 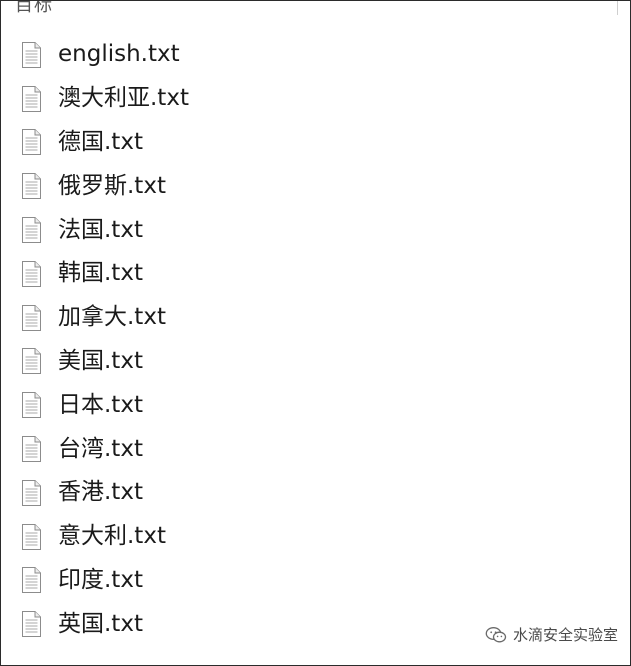 I want to click on file-name: english.txt, so click(x=119, y=54).